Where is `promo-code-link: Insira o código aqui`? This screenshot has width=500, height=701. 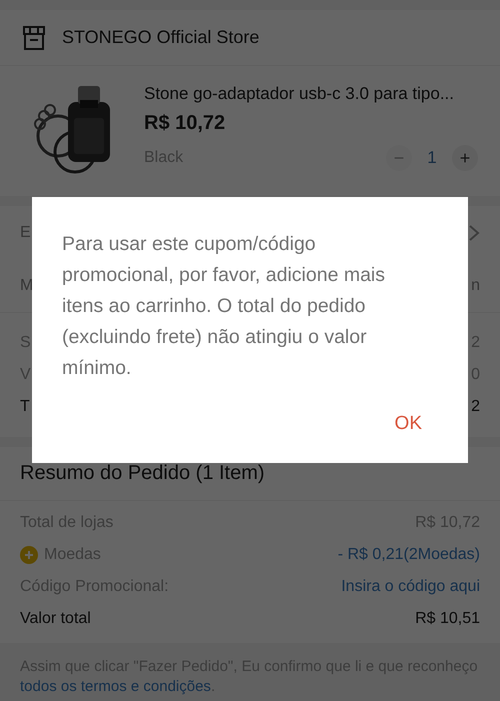
promo-code-link: Insira o código aqui is located at coordinates (410, 587).